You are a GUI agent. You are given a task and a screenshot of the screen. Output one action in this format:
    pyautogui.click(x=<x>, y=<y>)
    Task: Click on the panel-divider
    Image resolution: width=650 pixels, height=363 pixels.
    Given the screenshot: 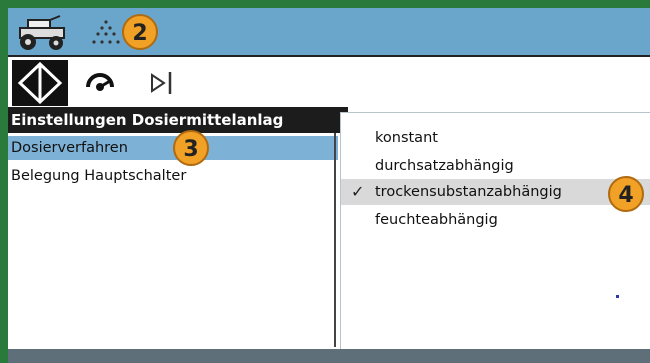 What is the action you would take?
    pyautogui.click(x=335, y=240)
    